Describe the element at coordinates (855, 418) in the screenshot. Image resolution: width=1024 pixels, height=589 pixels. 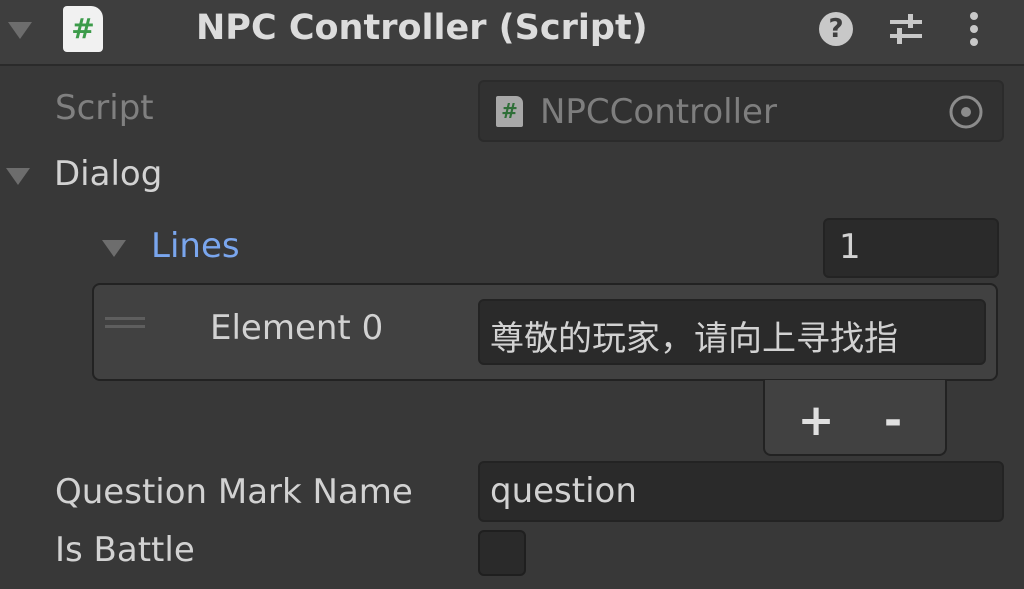
I see `array-footer` at that location.